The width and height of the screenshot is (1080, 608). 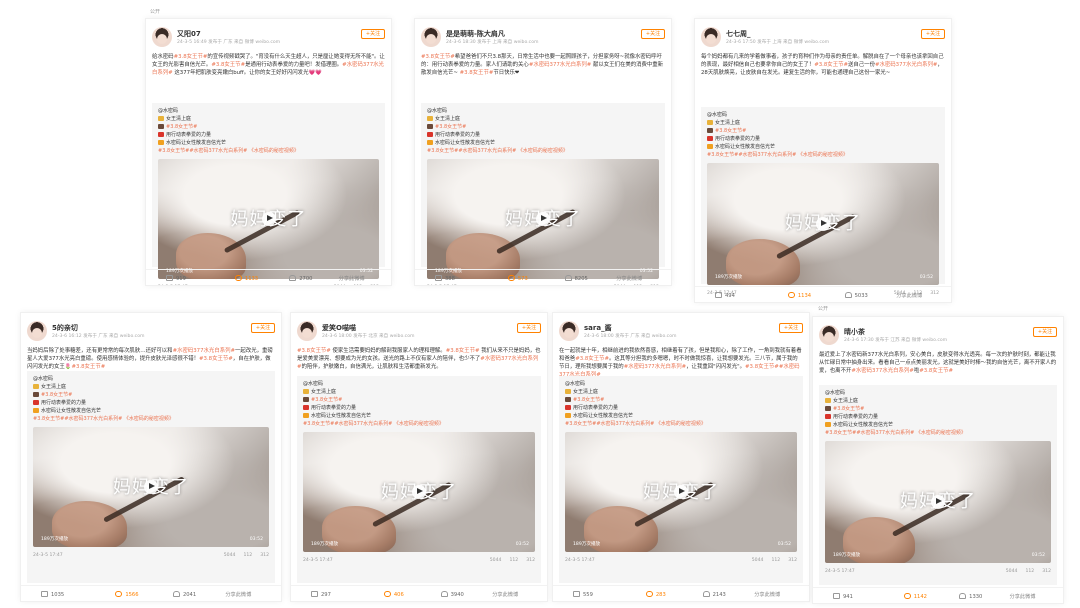 What do you see at coordinates (725, 295) in the screenshot?
I see `repost-button: 494` at bounding box center [725, 295].